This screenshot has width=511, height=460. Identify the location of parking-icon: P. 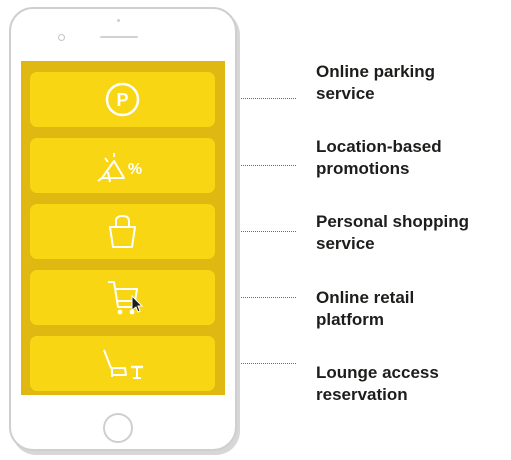
(122, 99).